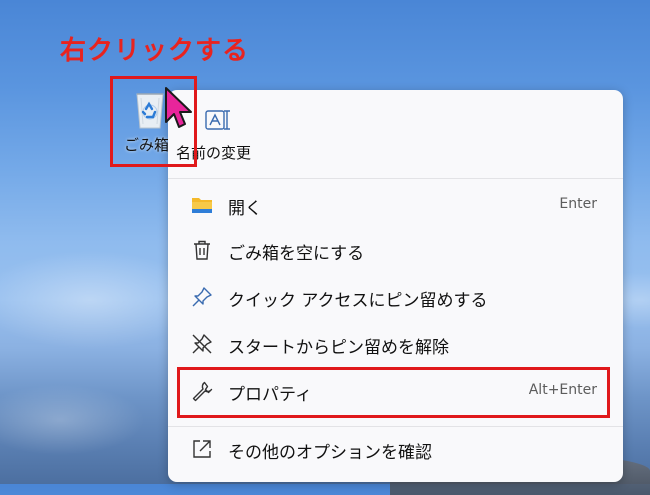 This screenshot has width=650, height=495. What do you see at coordinates (296, 254) in the screenshot?
I see `menu-item-label: ごみ箱を空にする` at bounding box center [296, 254].